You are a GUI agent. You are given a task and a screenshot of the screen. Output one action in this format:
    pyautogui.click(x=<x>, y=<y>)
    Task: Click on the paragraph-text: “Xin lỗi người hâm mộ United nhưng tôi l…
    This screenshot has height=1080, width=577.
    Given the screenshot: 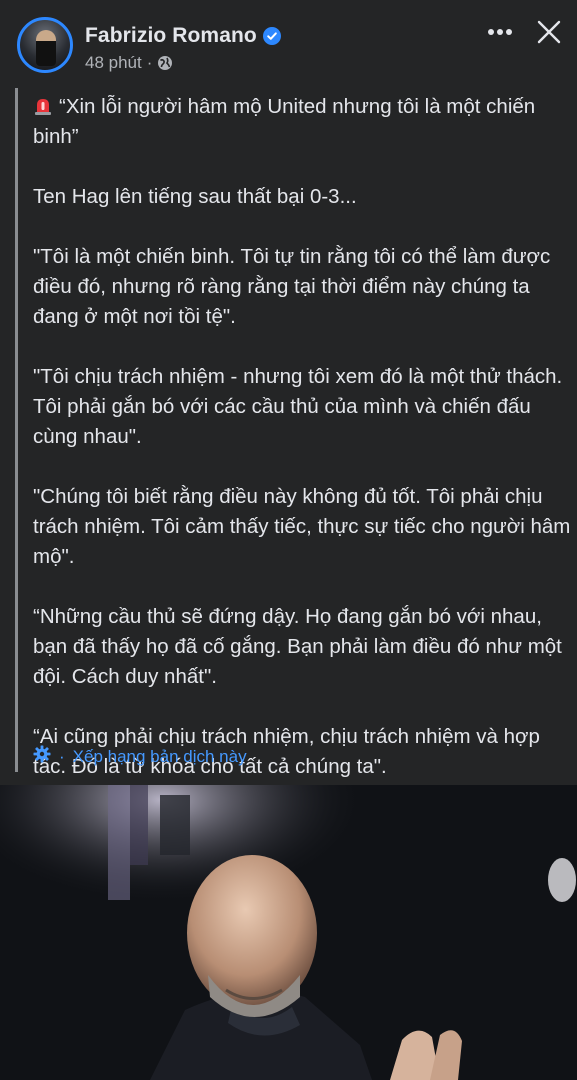 What is the action you would take?
    pyautogui.click(x=284, y=121)
    